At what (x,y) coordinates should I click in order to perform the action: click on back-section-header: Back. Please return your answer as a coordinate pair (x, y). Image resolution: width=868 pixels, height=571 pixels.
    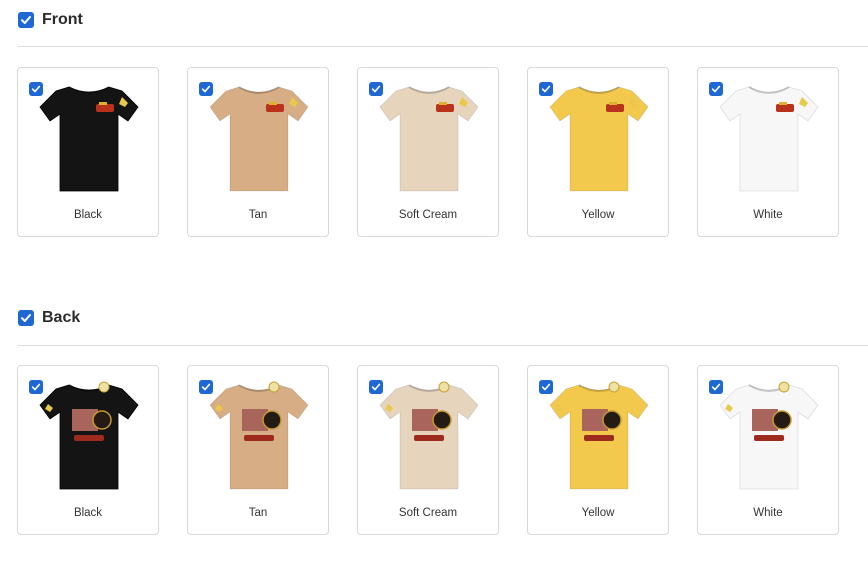
    Looking at the image, I should click on (49, 318).